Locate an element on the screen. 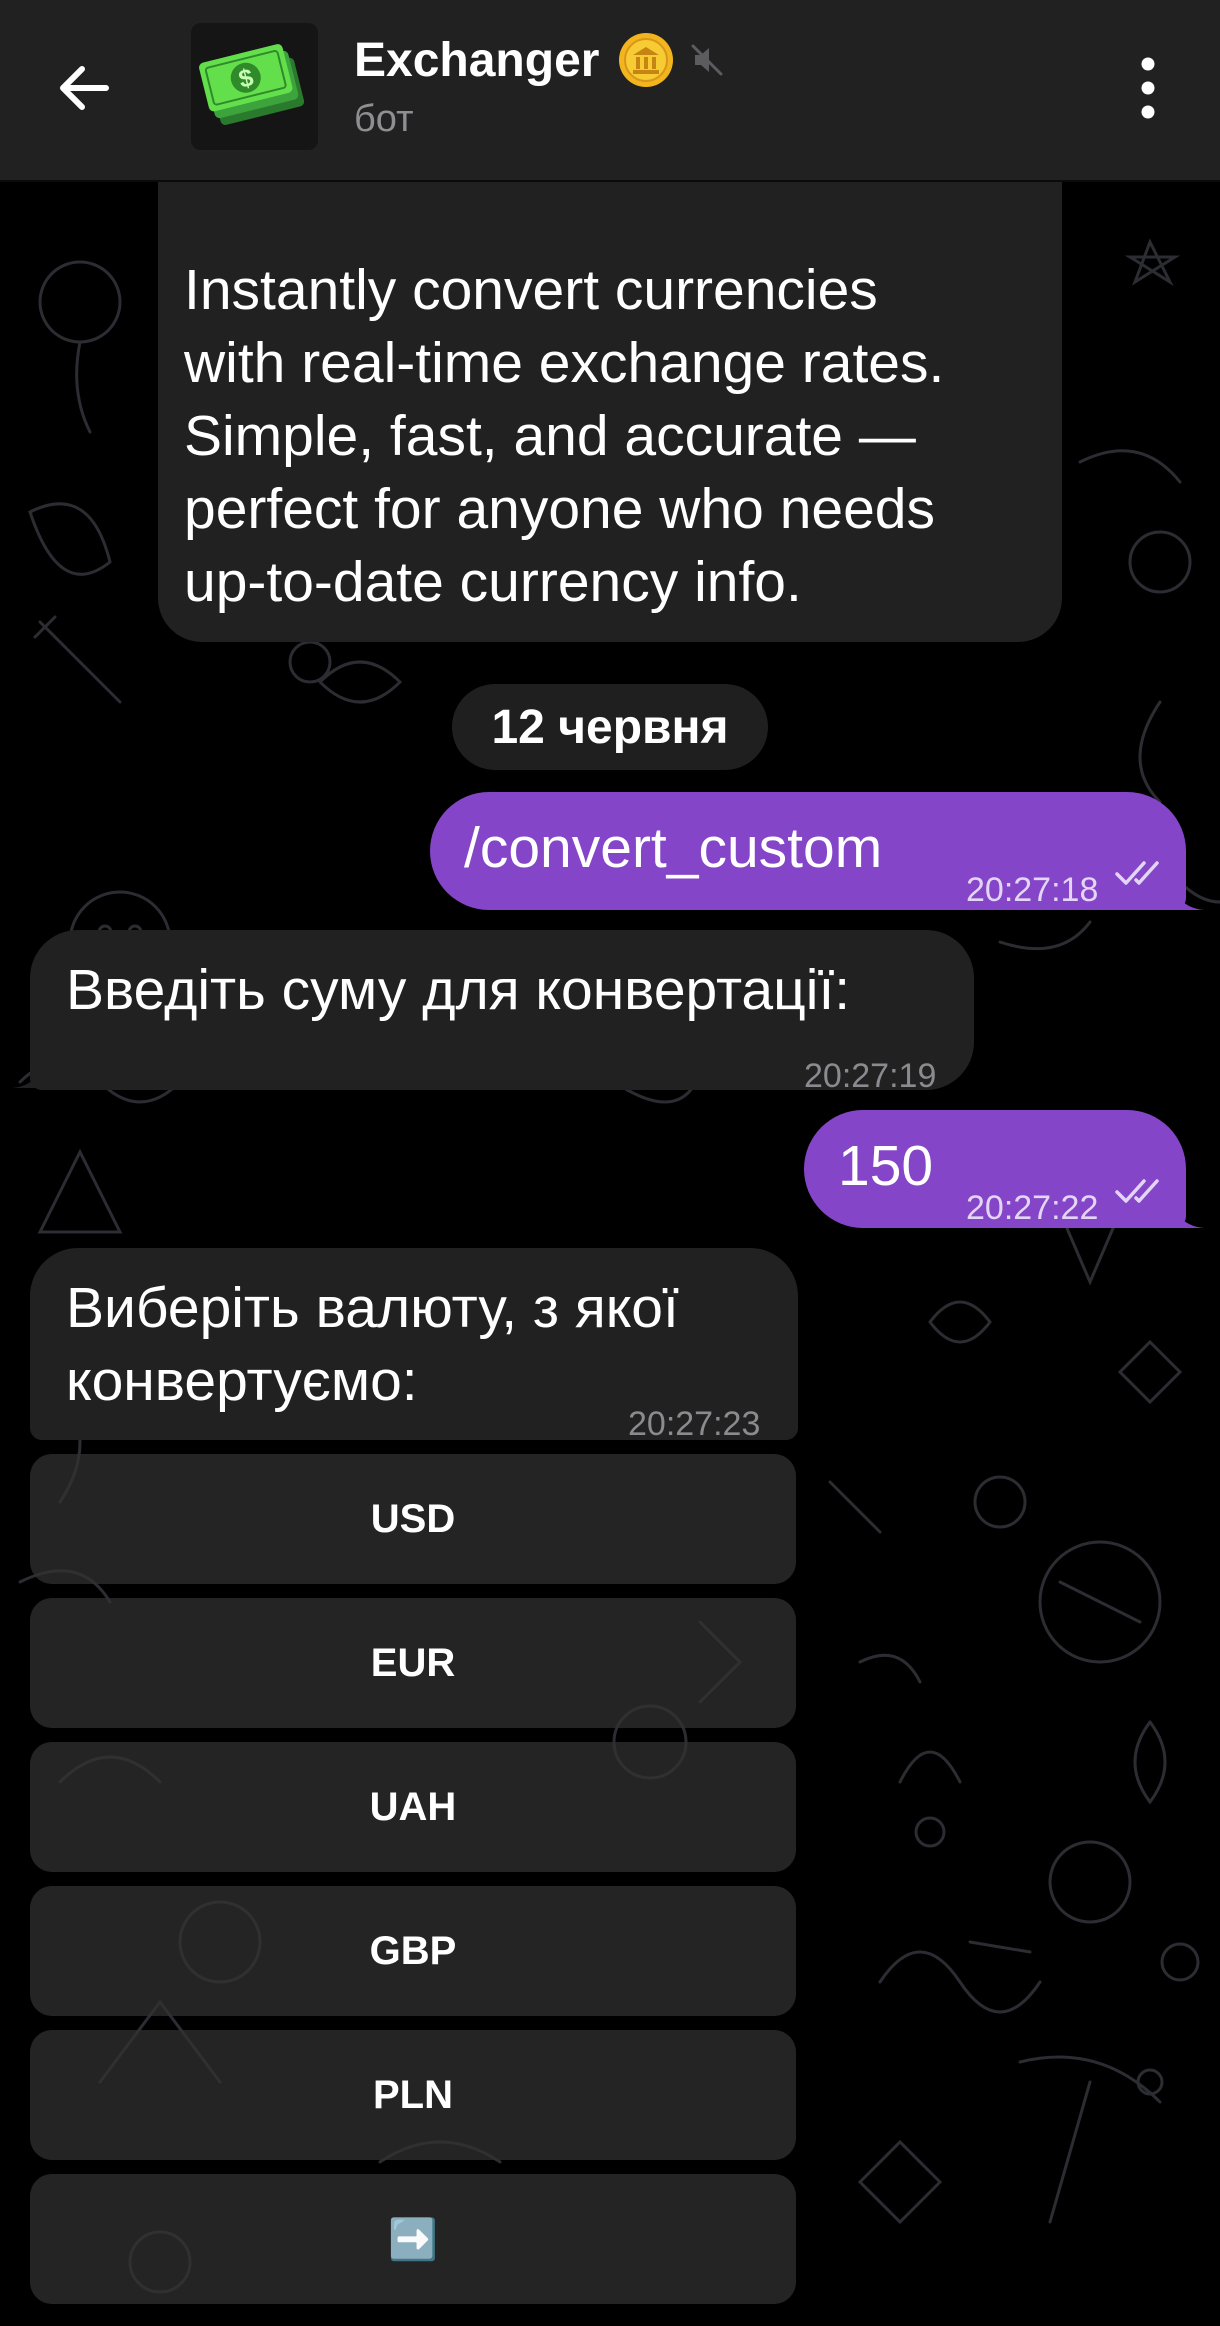  chat-subtitle: бот is located at coordinates (384, 119).